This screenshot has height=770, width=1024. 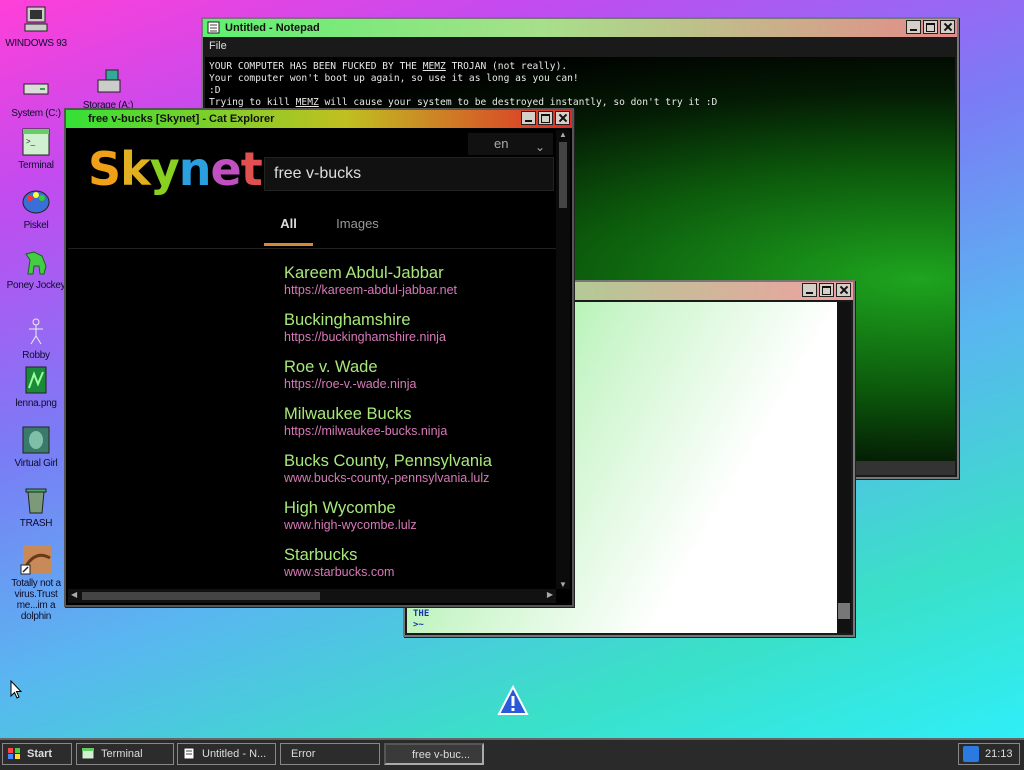 What do you see at coordinates (303, 754) in the screenshot?
I see `taskbar-item-label: Error` at bounding box center [303, 754].